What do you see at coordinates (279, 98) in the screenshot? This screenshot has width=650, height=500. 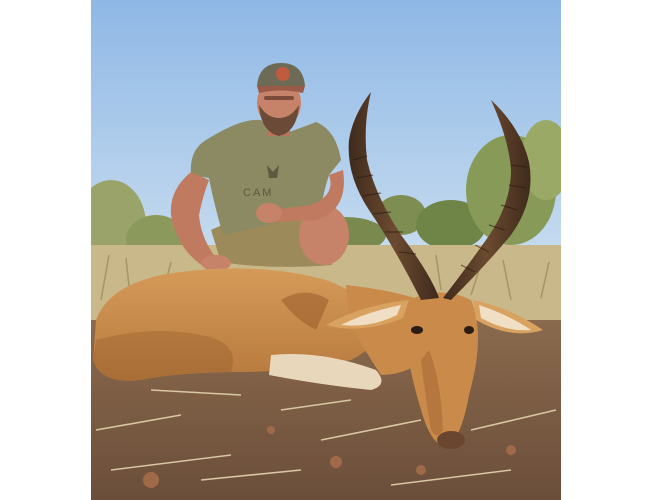 I see `eye-line` at bounding box center [279, 98].